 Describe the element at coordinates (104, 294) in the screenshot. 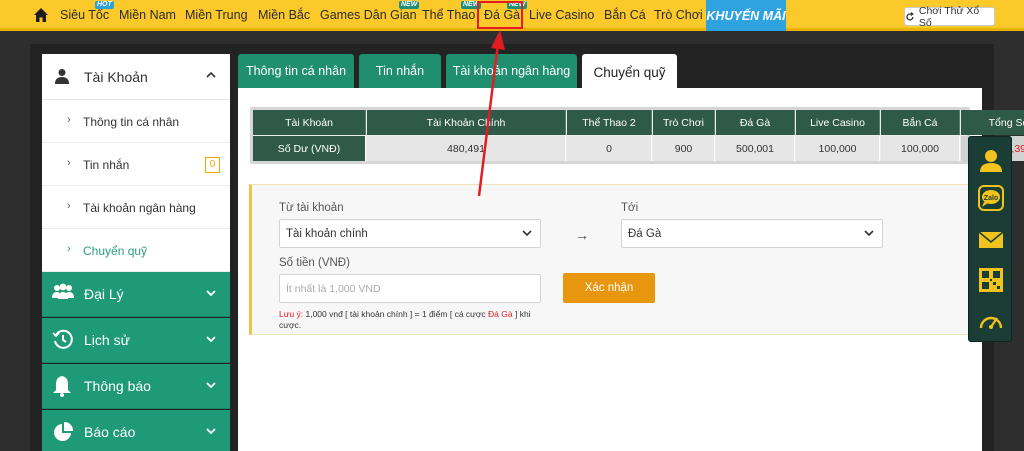

I see `sidebar-group-label: Đại Lý` at that location.